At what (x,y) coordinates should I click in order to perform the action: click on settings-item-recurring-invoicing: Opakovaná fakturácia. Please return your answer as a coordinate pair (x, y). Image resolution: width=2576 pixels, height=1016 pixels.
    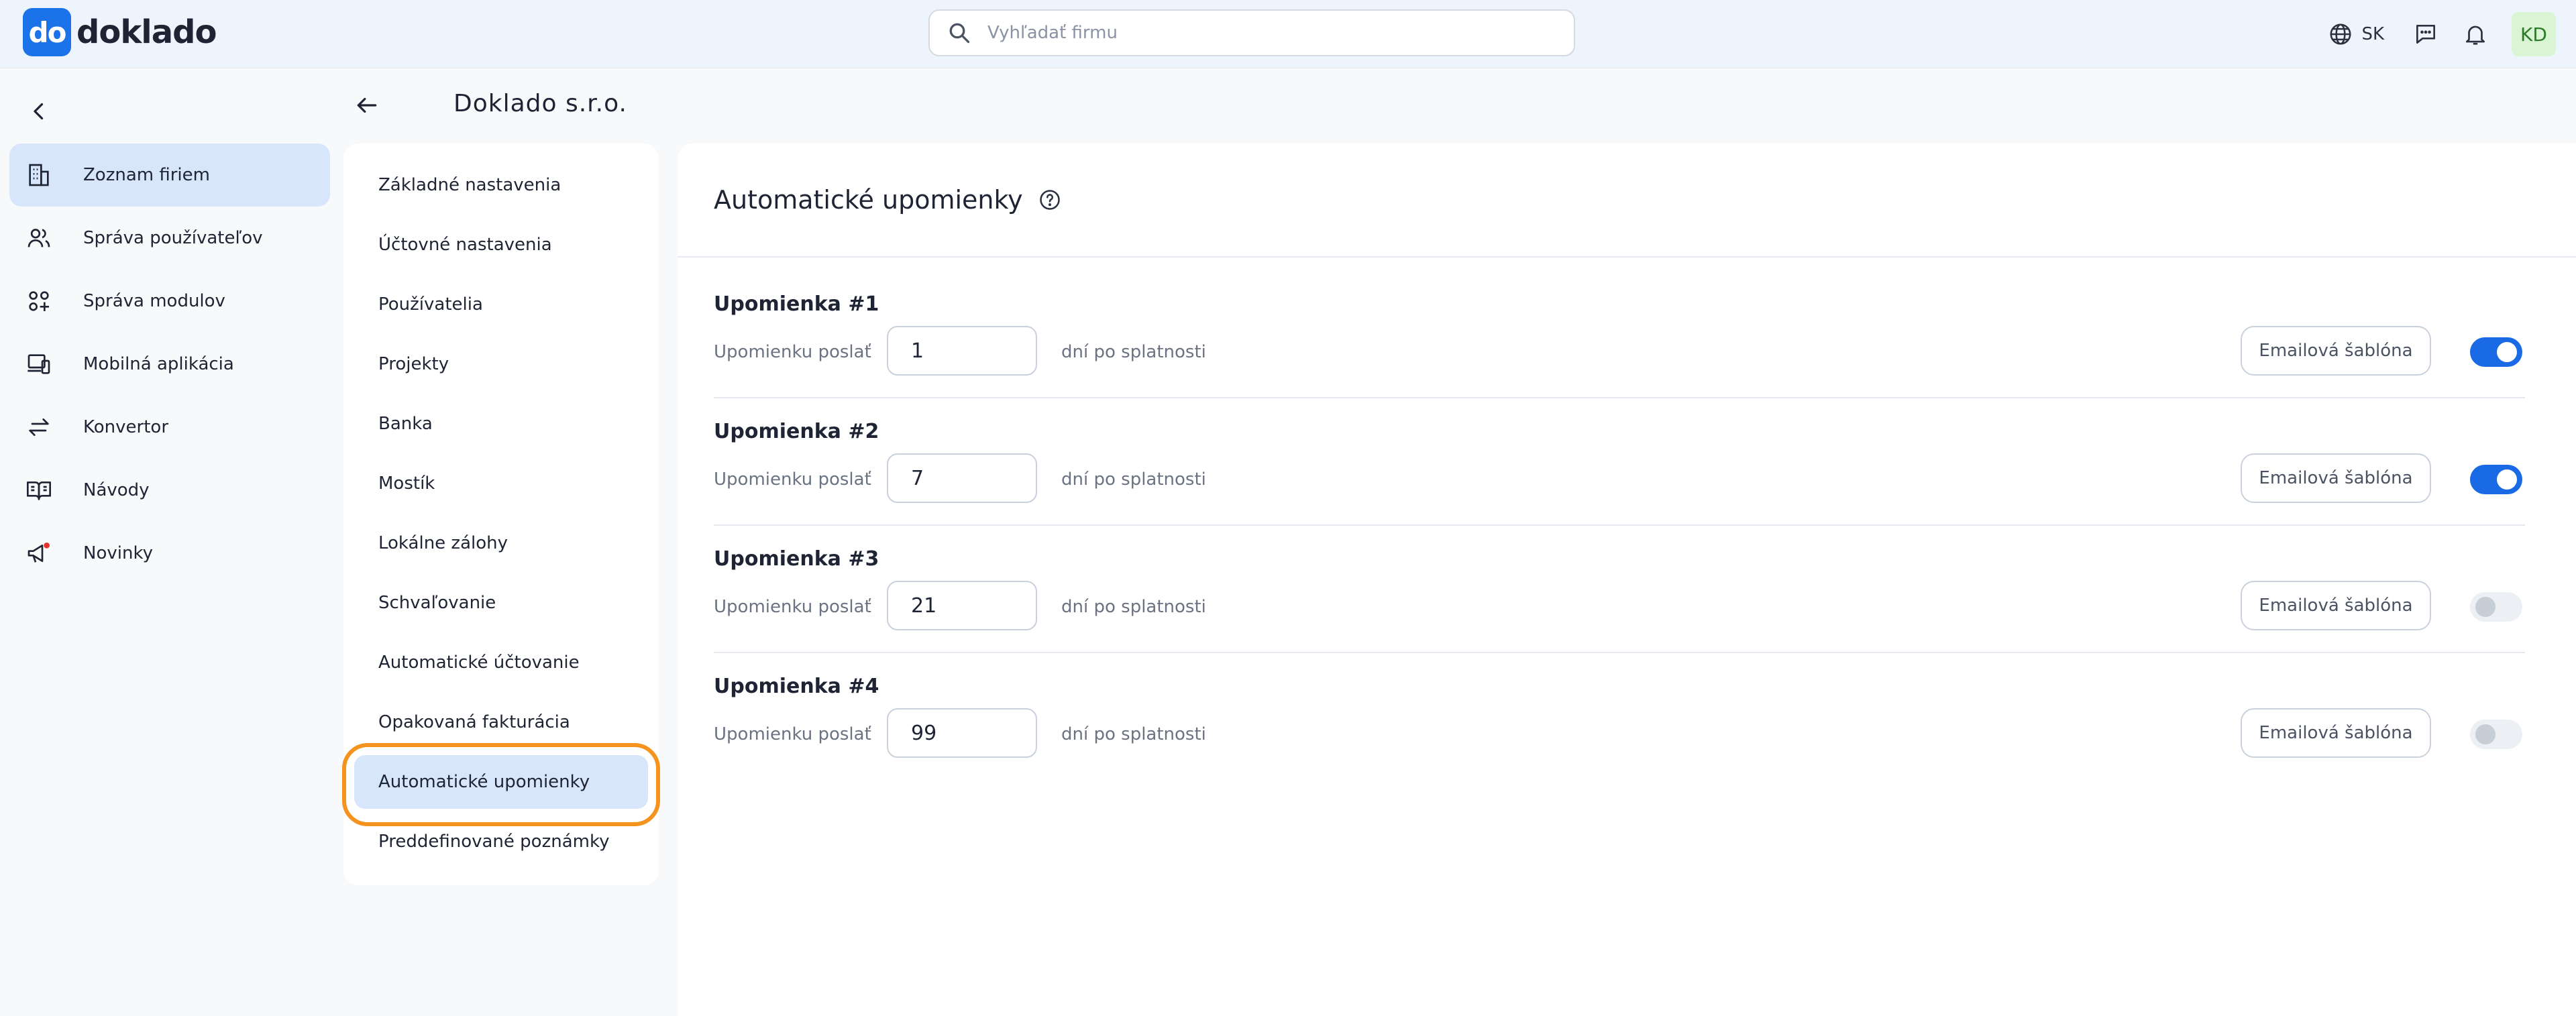
    Looking at the image, I should click on (501, 722).